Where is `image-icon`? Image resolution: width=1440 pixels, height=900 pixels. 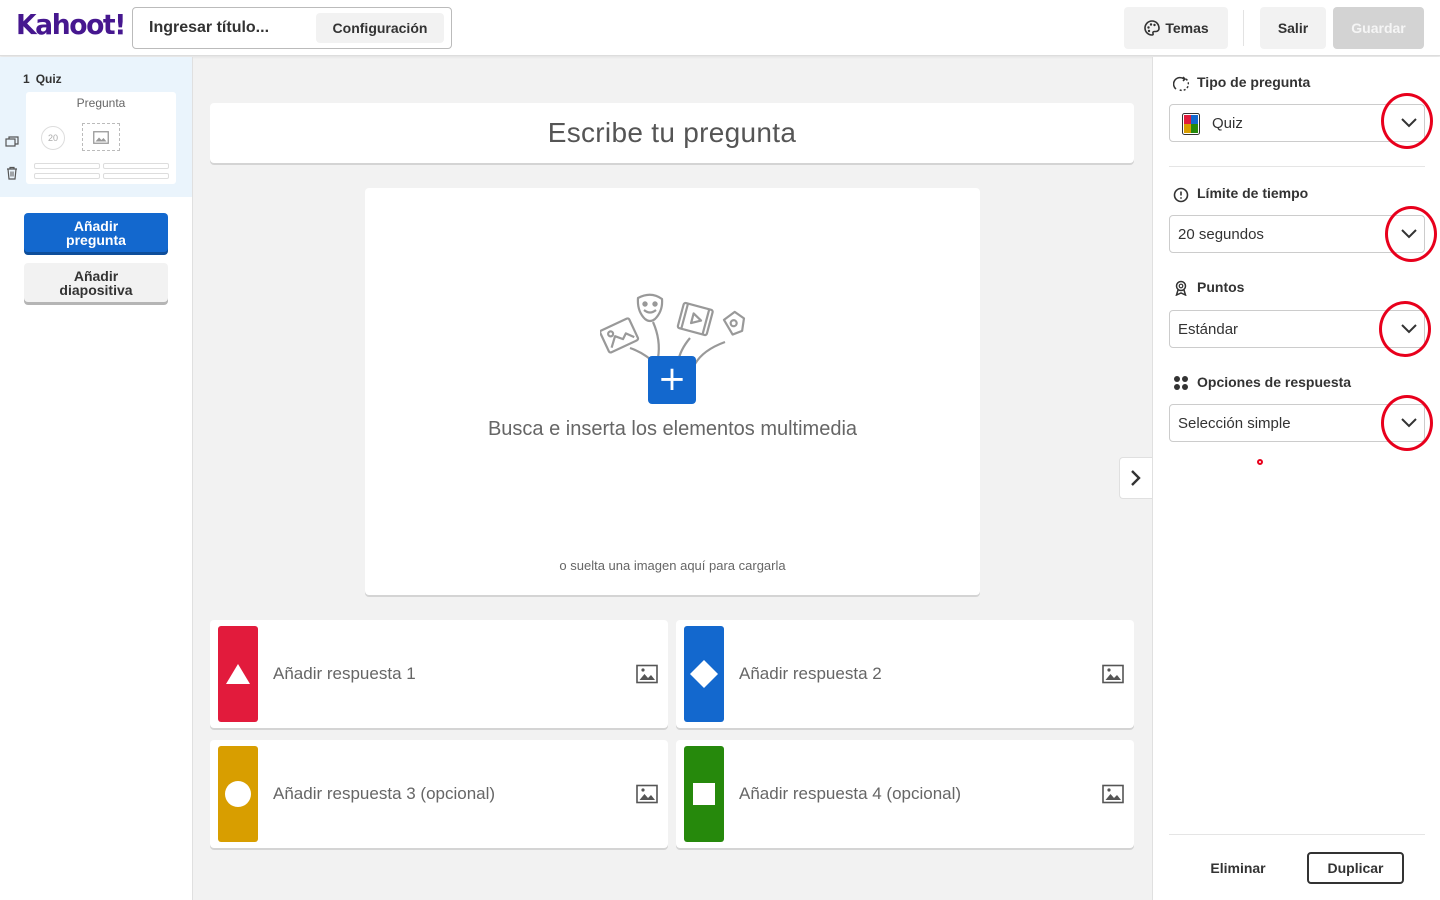 image-icon is located at coordinates (101, 137).